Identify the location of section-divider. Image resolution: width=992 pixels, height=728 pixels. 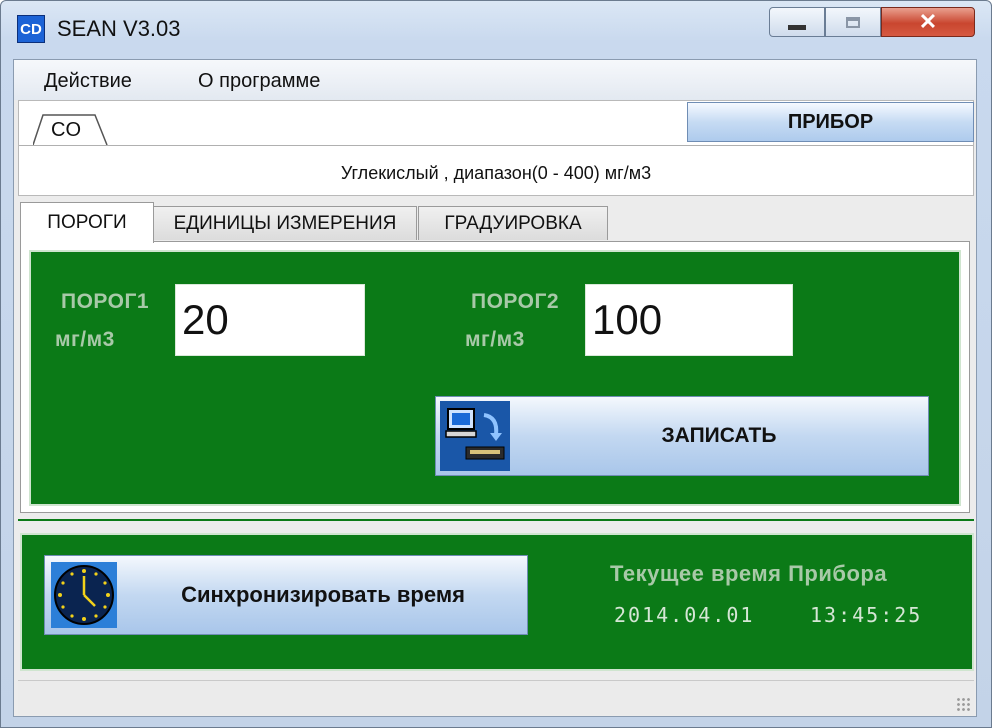
(496, 520).